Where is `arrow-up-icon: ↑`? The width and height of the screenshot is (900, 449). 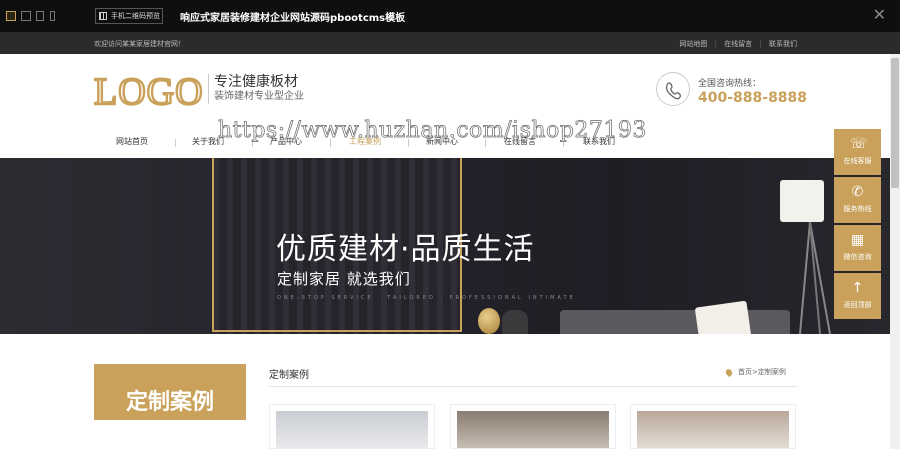
arrow-up-icon: ↑ is located at coordinates (857, 288).